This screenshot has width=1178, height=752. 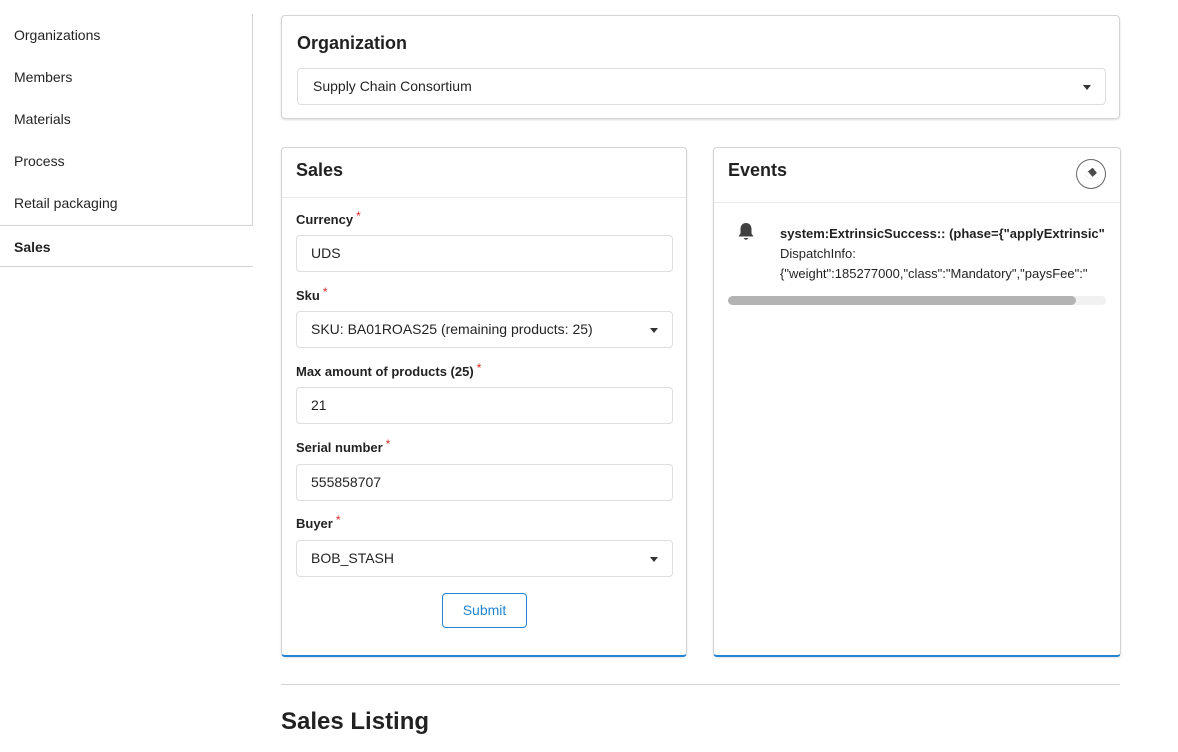 I want to click on events-card-header: Events, so click(x=917, y=175).